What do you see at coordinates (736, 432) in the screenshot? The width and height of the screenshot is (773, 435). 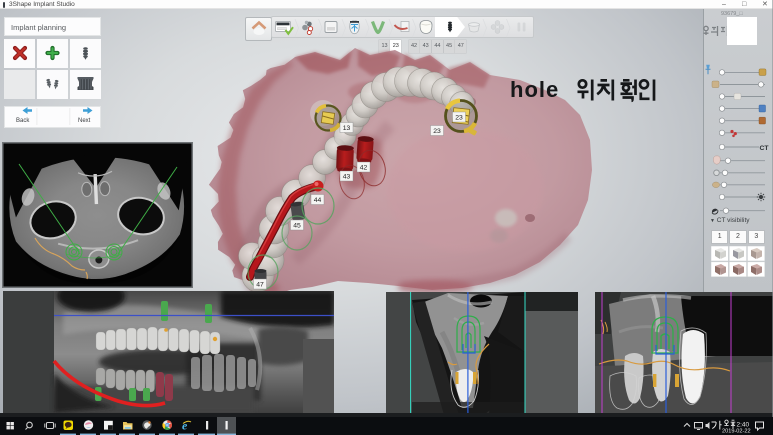 I see `svg-text: 2019-02-22` at bounding box center [736, 432].